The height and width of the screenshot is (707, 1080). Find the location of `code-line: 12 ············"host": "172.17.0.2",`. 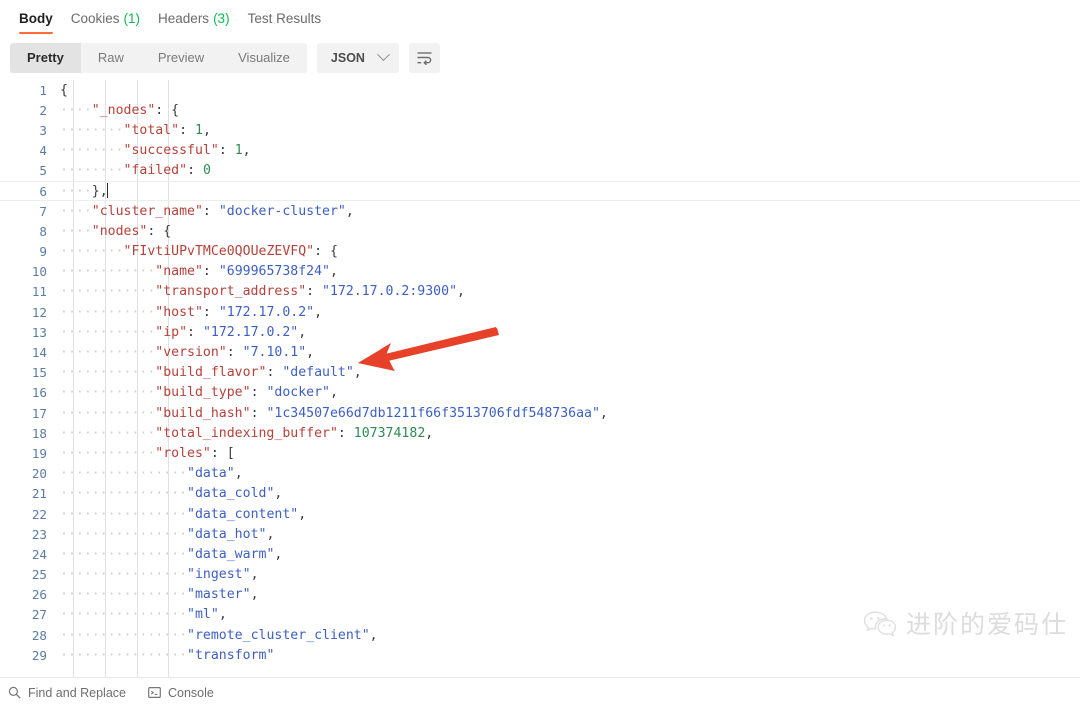

code-line: 12 ············"host": "172.17.0.2", is located at coordinates (540, 312).